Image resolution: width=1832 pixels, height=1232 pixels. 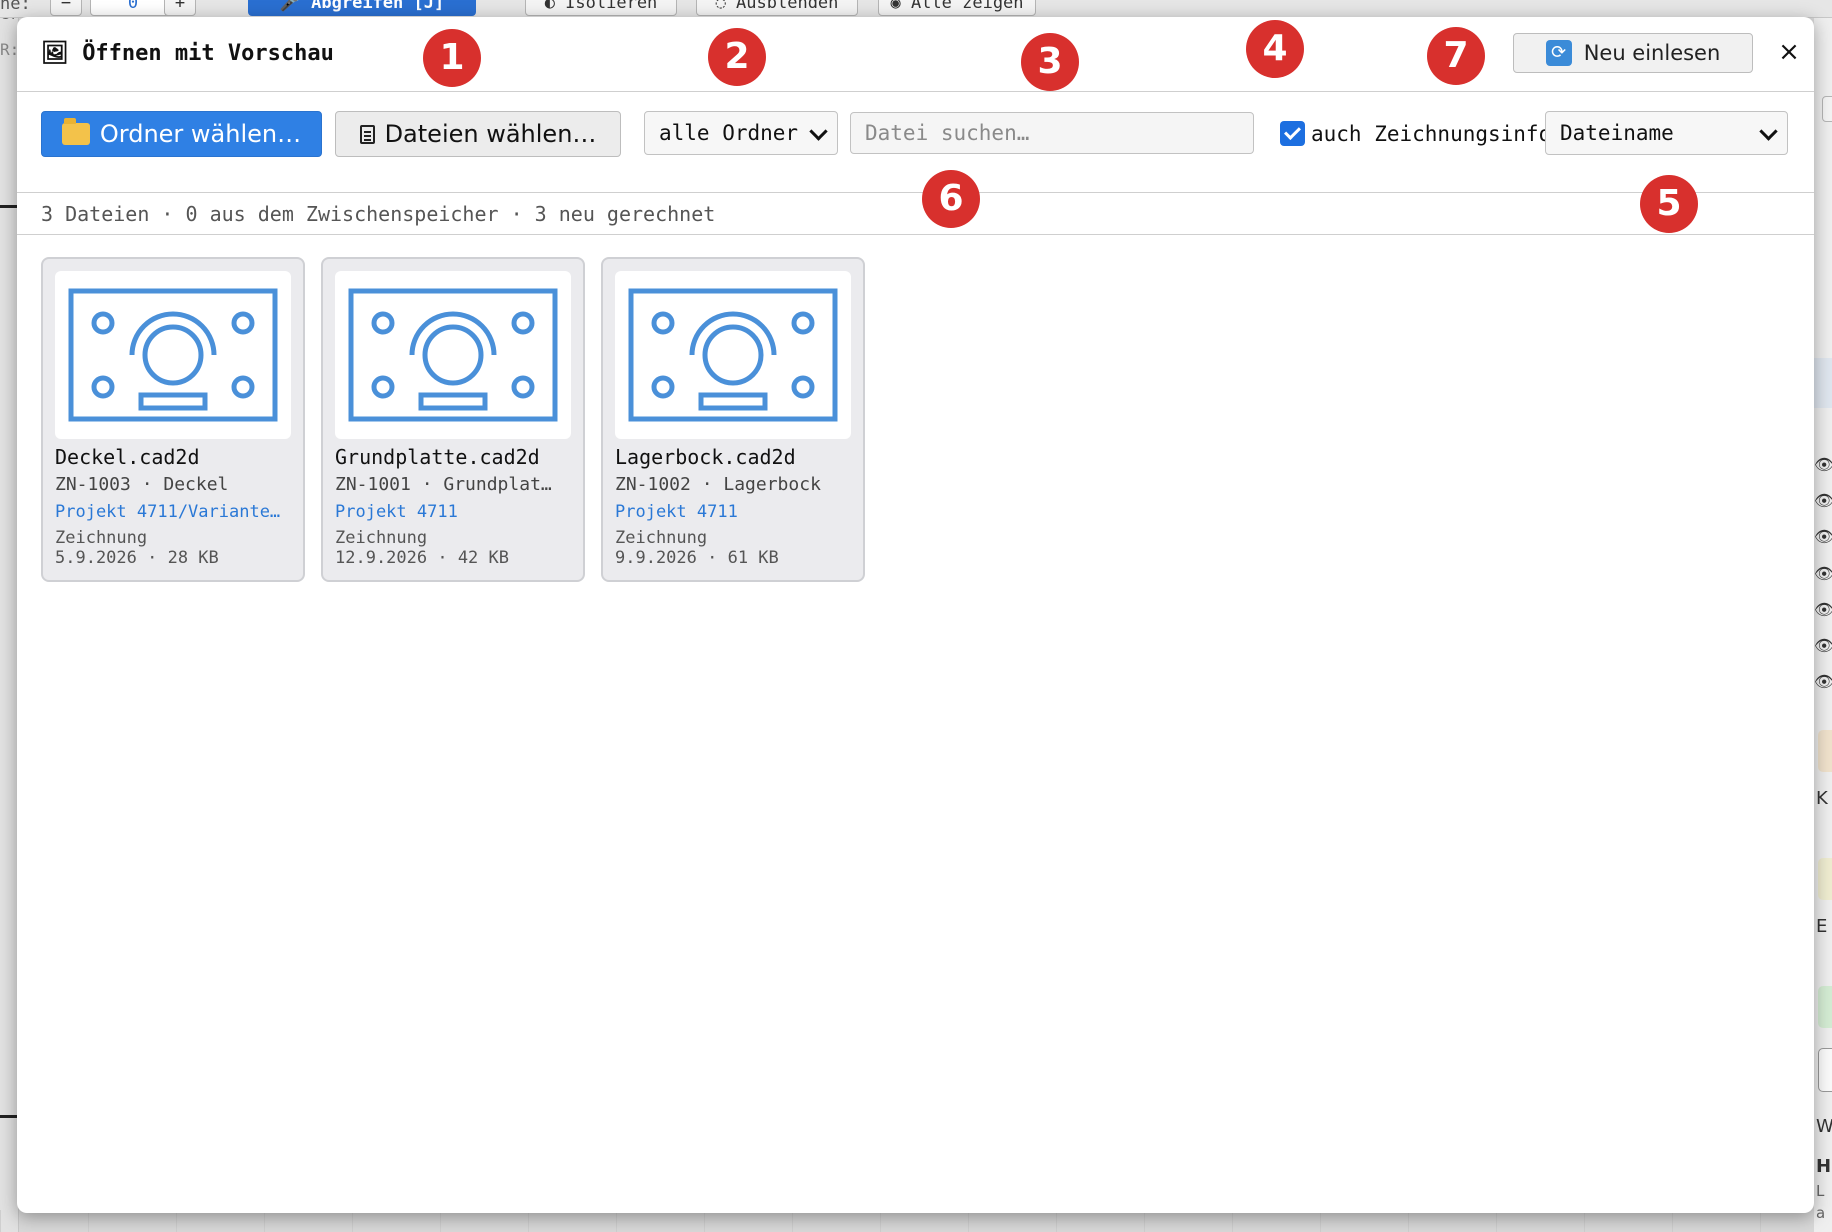 I want to click on annotation-marker-1: 1, so click(x=452, y=58).